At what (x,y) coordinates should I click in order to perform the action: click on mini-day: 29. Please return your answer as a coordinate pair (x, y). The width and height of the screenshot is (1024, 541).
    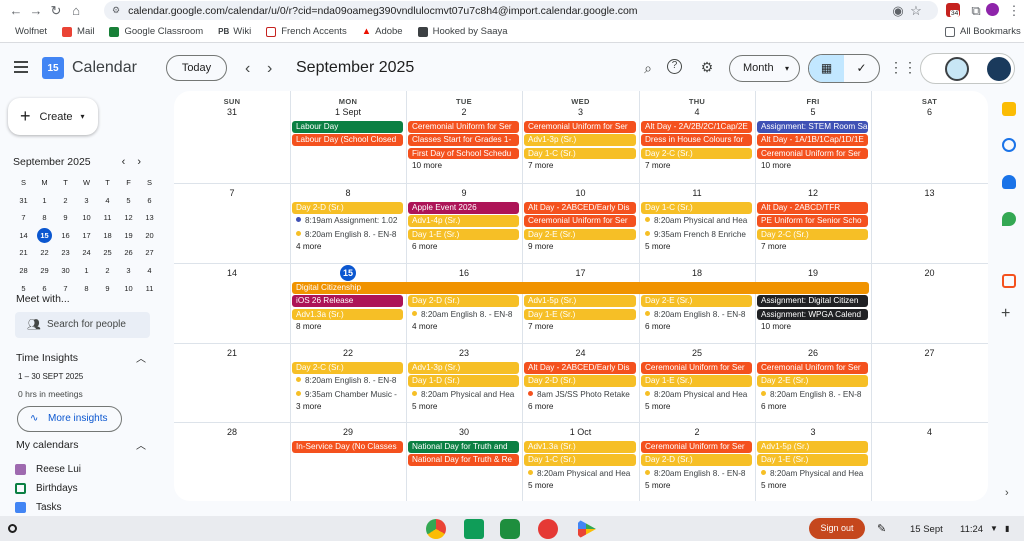
    Looking at the image, I should click on (44, 271).